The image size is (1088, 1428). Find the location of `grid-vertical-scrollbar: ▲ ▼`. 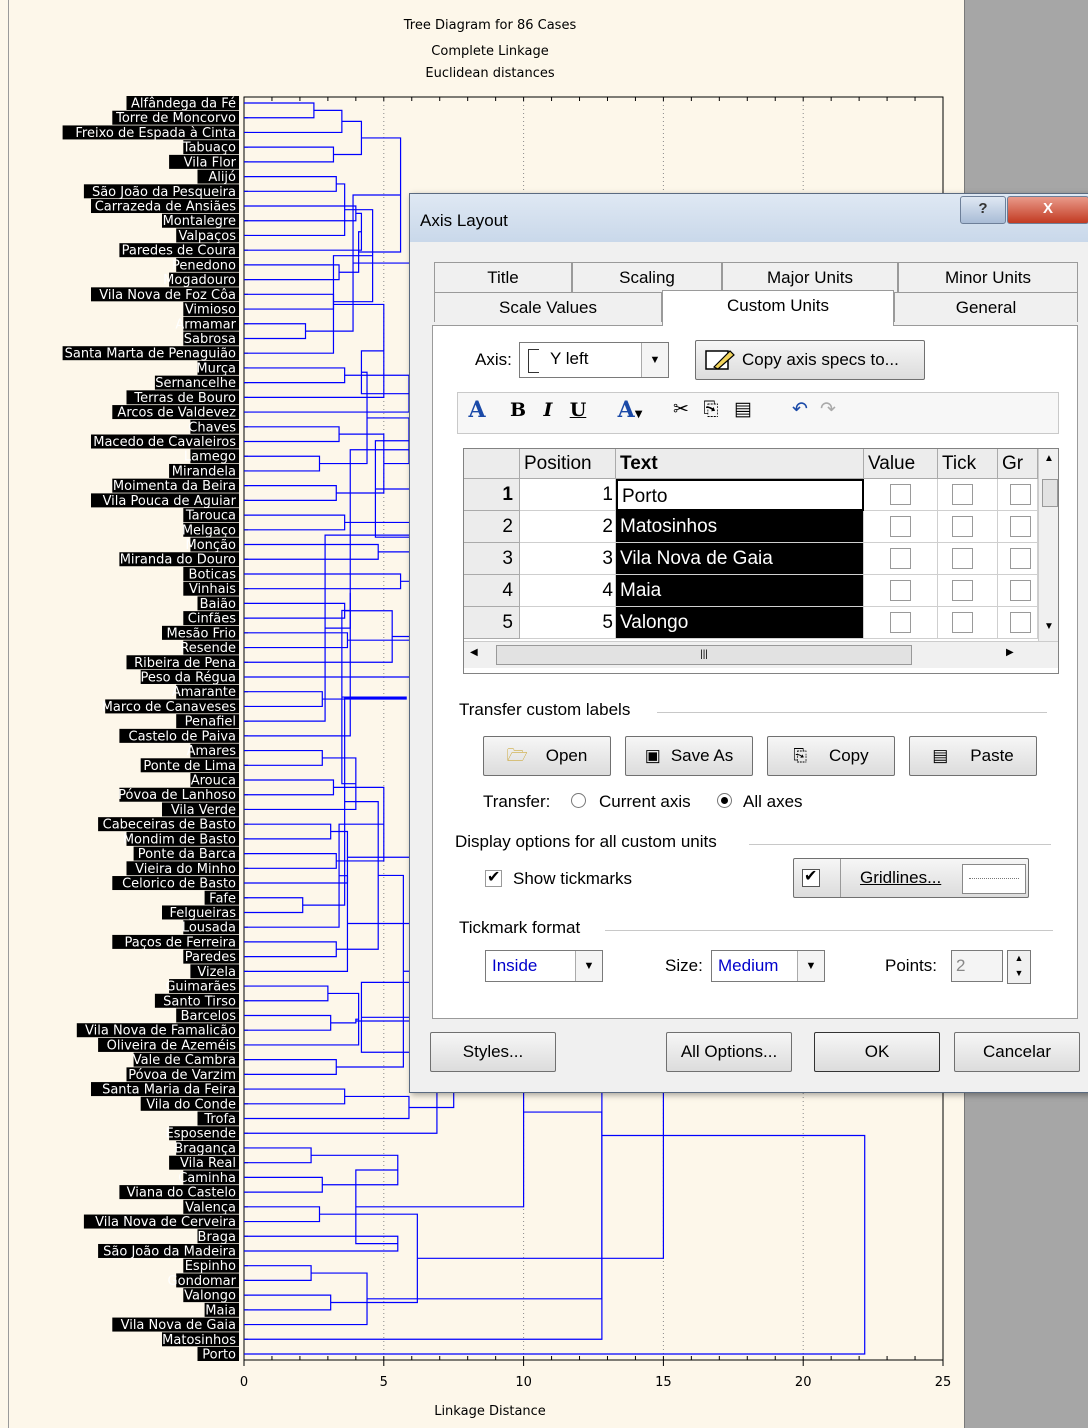

grid-vertical-scrollbar: ▲ ▼ is located at coordinates (1048, 545).